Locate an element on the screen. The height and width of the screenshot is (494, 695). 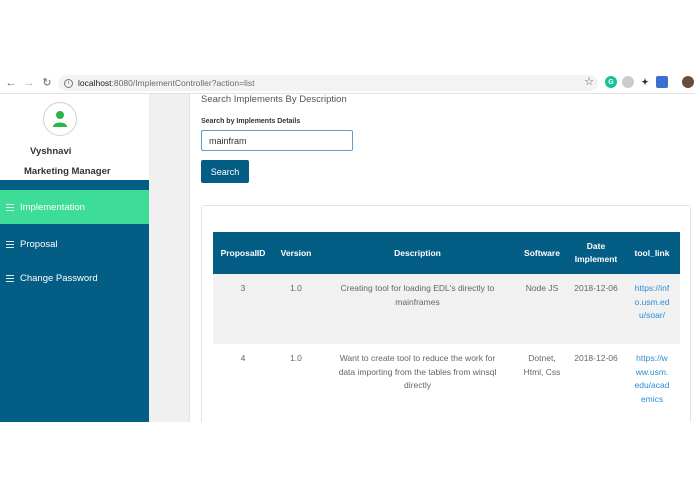
extension-shield-icon is located at coordinates (662, 82).